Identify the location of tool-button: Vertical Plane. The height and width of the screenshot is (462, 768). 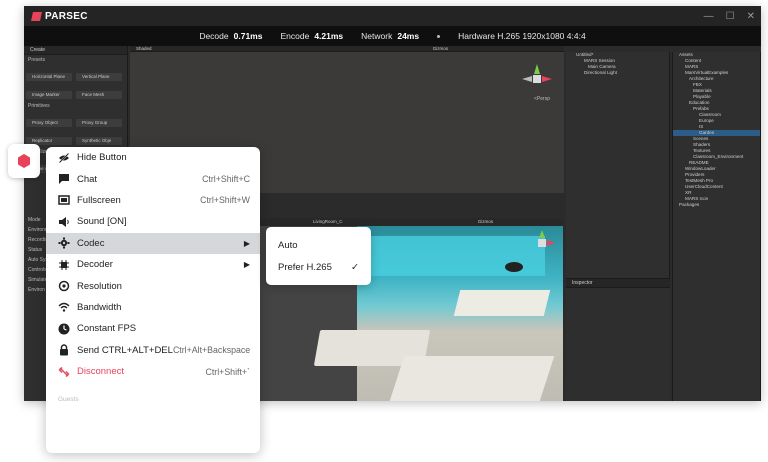
(99, 77).